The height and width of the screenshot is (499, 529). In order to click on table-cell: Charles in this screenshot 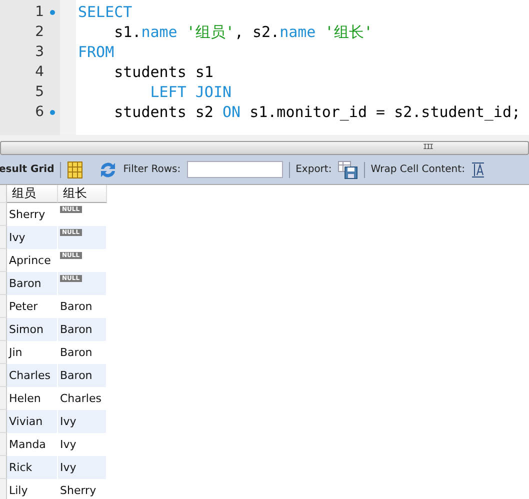, I will do `click(32, 375)`.